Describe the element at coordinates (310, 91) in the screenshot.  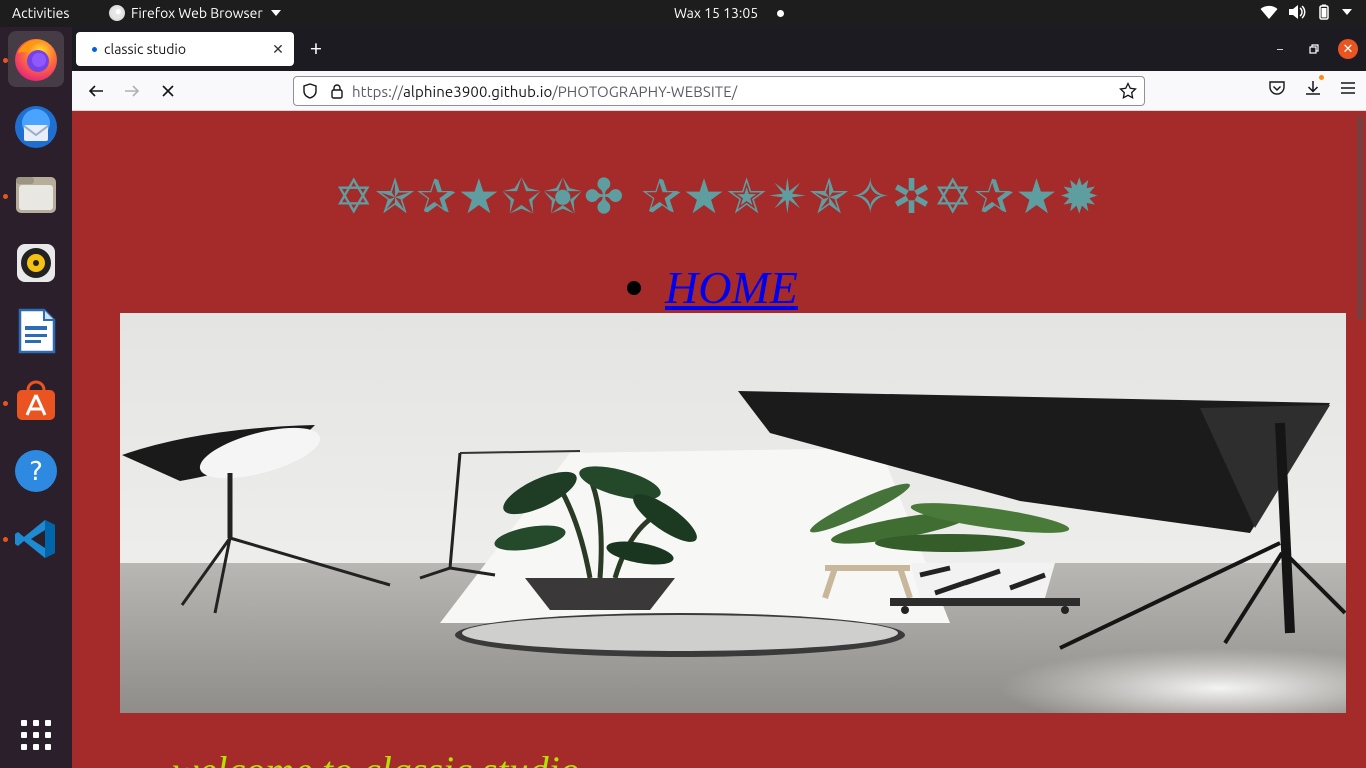
I see `tracking-protection-shield-icon` at that location.